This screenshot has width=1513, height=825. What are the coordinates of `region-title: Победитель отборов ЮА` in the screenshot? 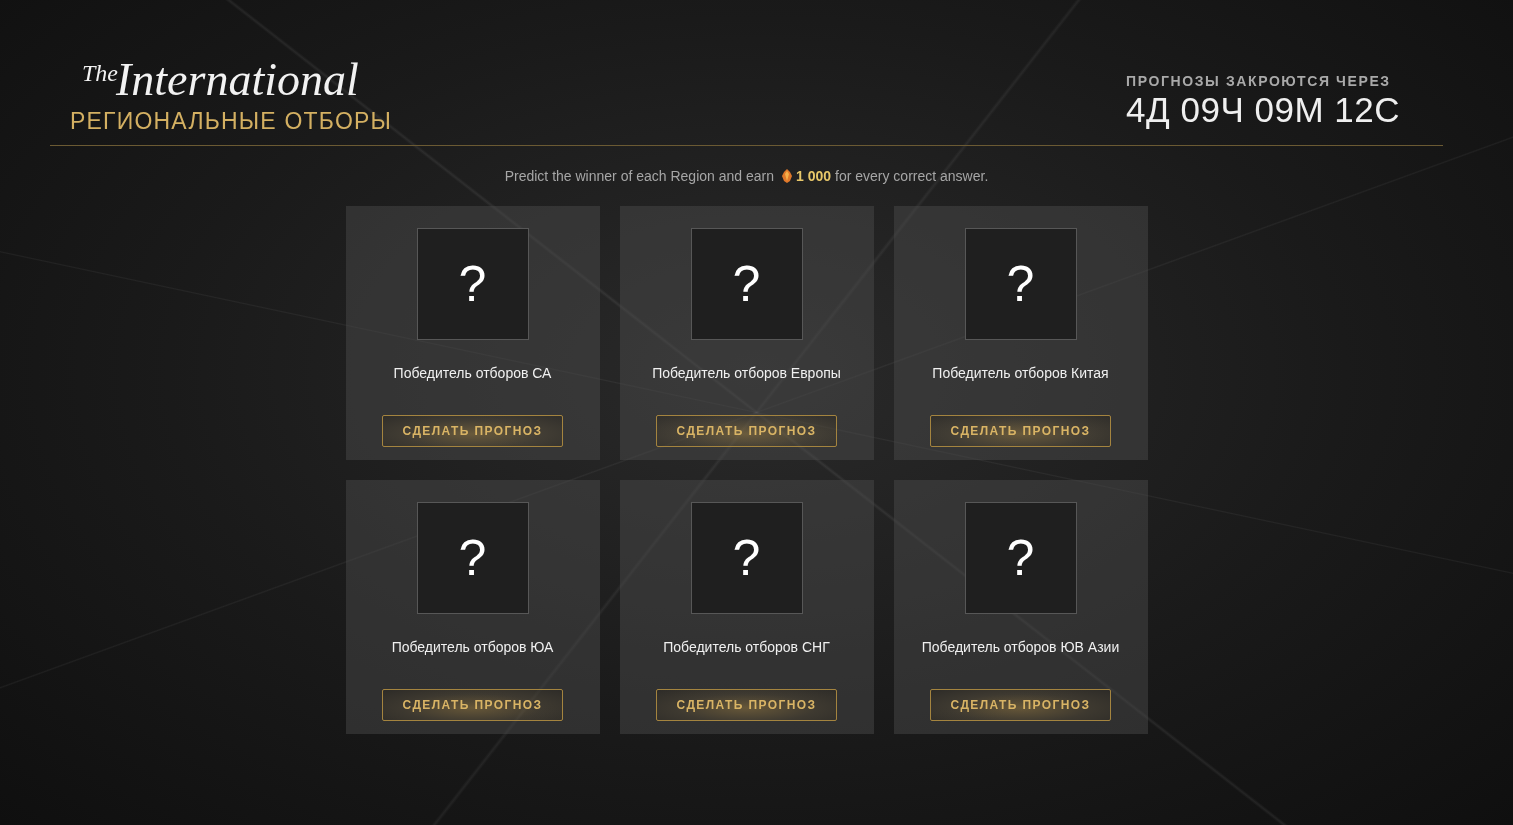 It's located at (472, 647).